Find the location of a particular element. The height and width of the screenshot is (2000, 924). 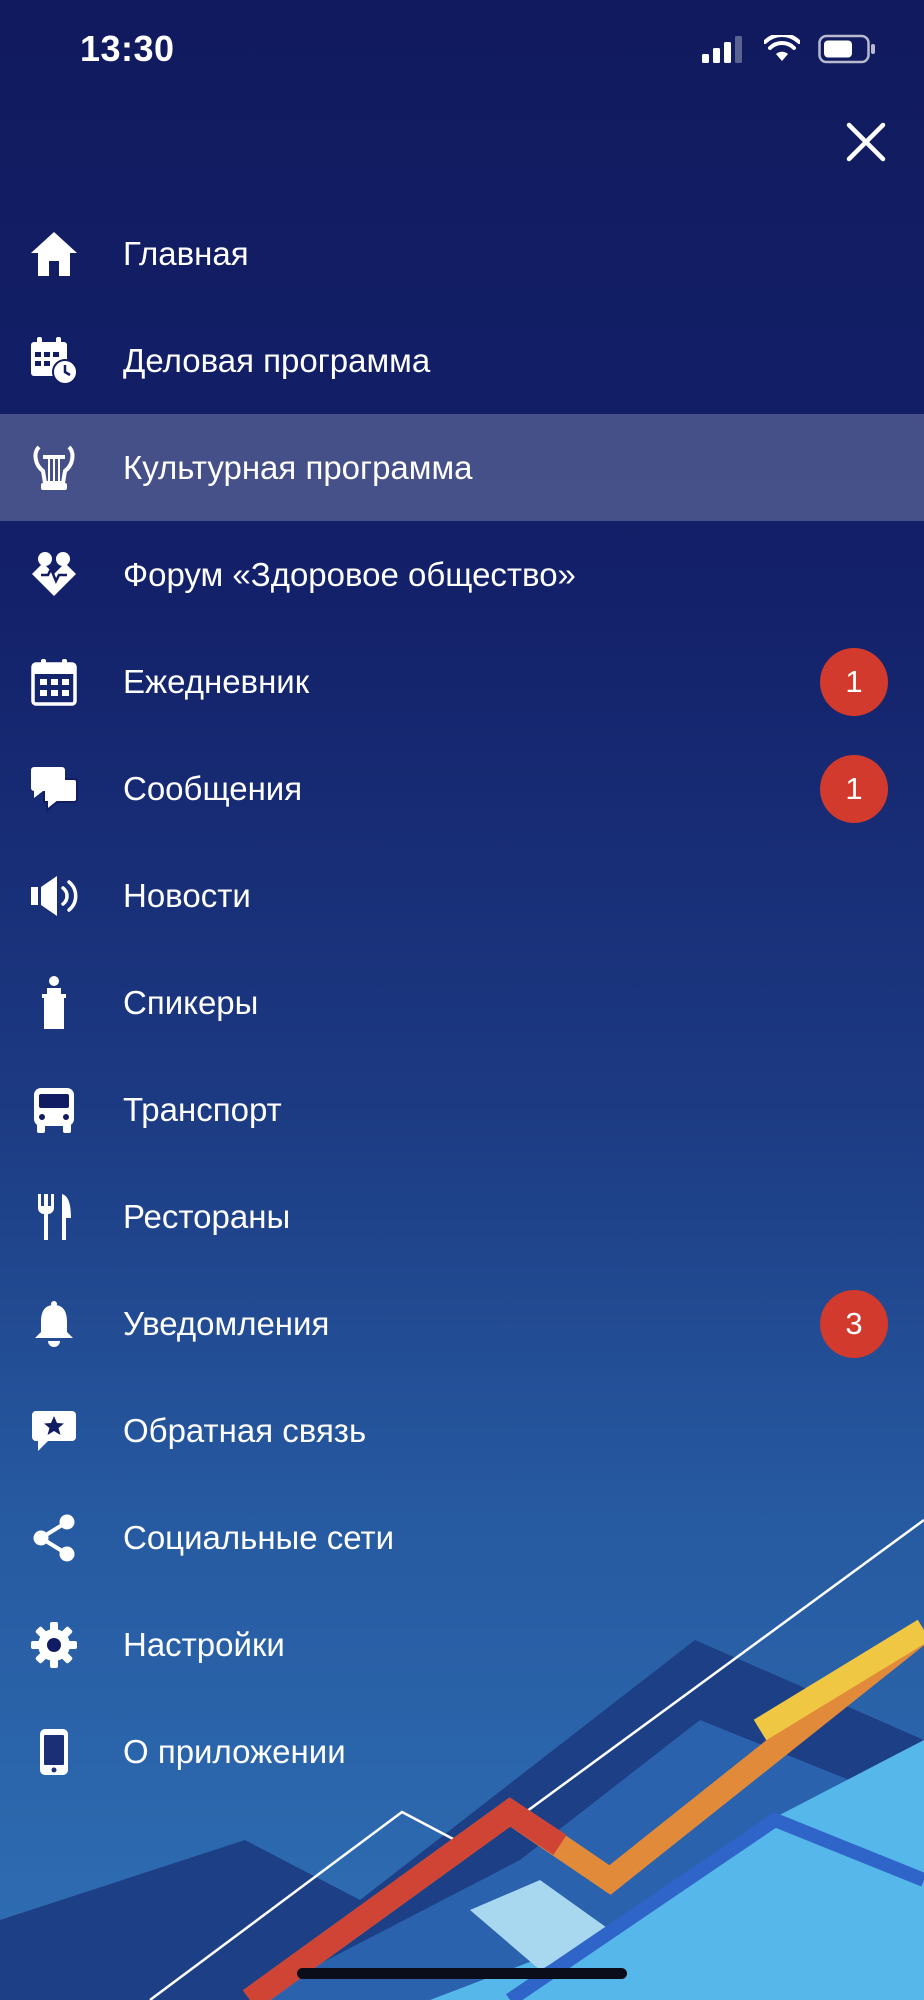

menu-item-health-forum: Форум «Здоровое общество» is located at coordinates (462, 574).